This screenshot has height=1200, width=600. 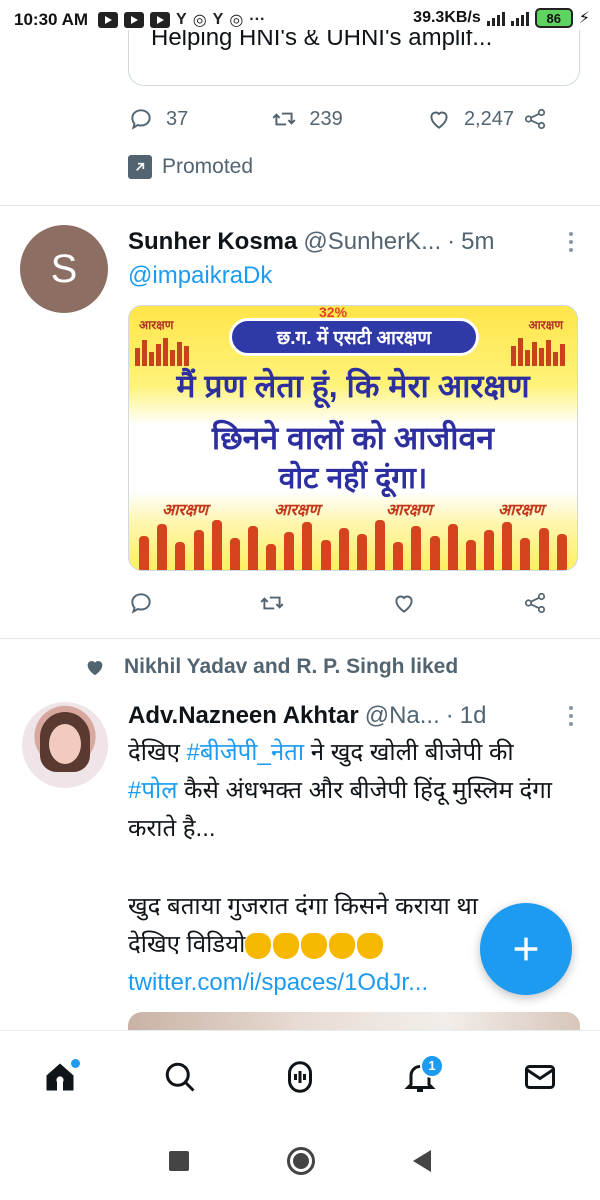 I want to click on tweet-time: 1d, so click(x=473, y=716).